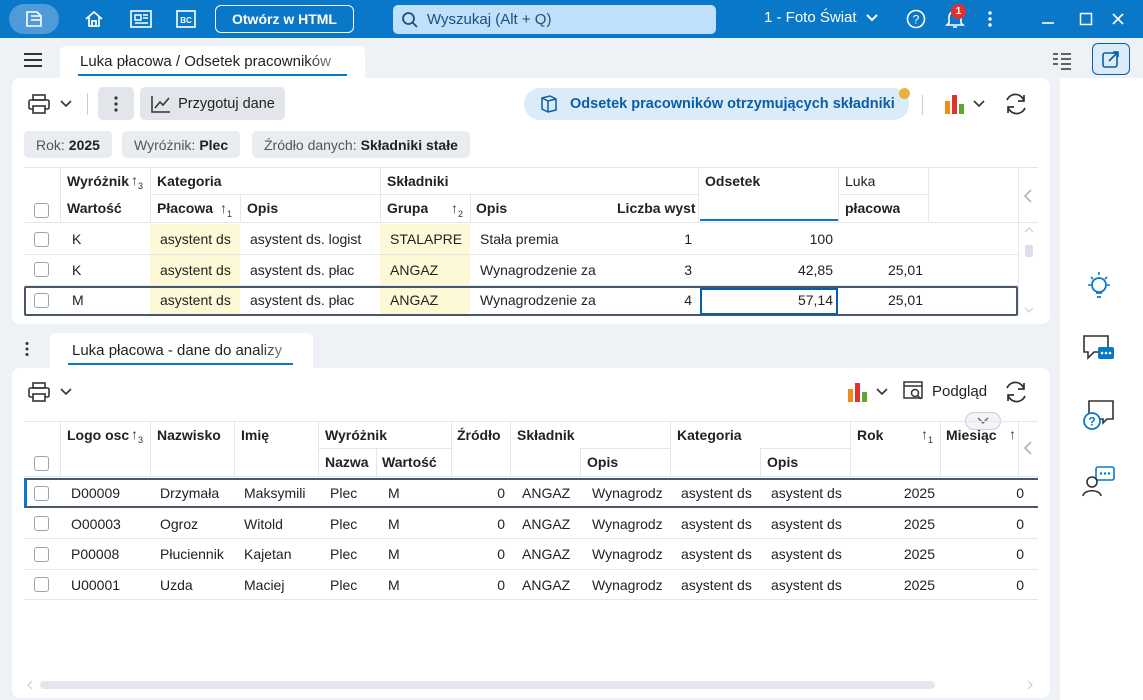 The image size is (1143, 700). Describe the element at coordinates (98, 435) in the screenshot. I see `header-logo: Logo osc` at that location.